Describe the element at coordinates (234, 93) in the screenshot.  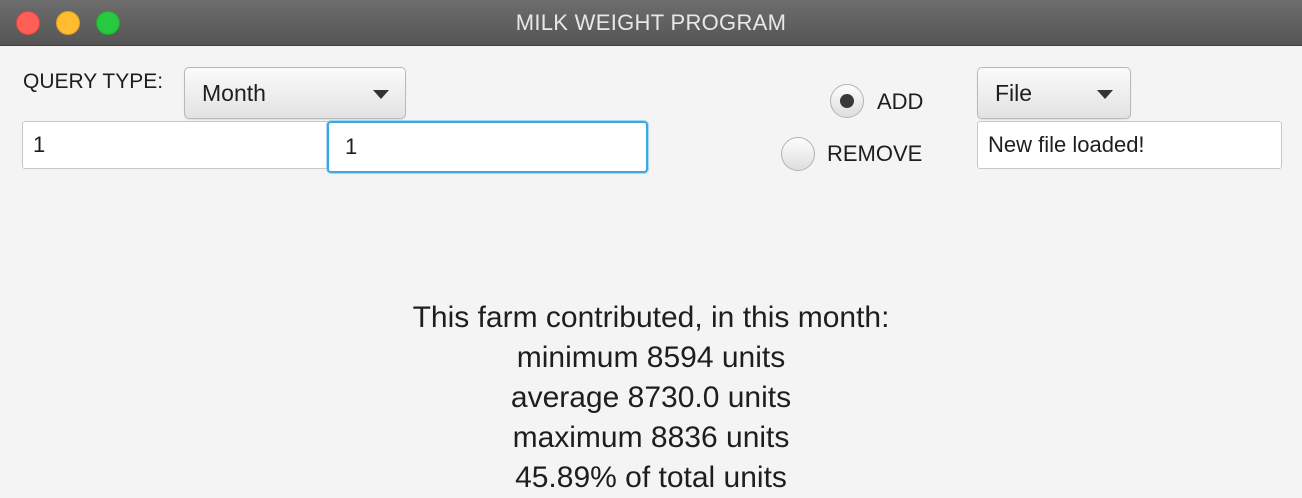
I see `query-type-selected: Month` at that location.